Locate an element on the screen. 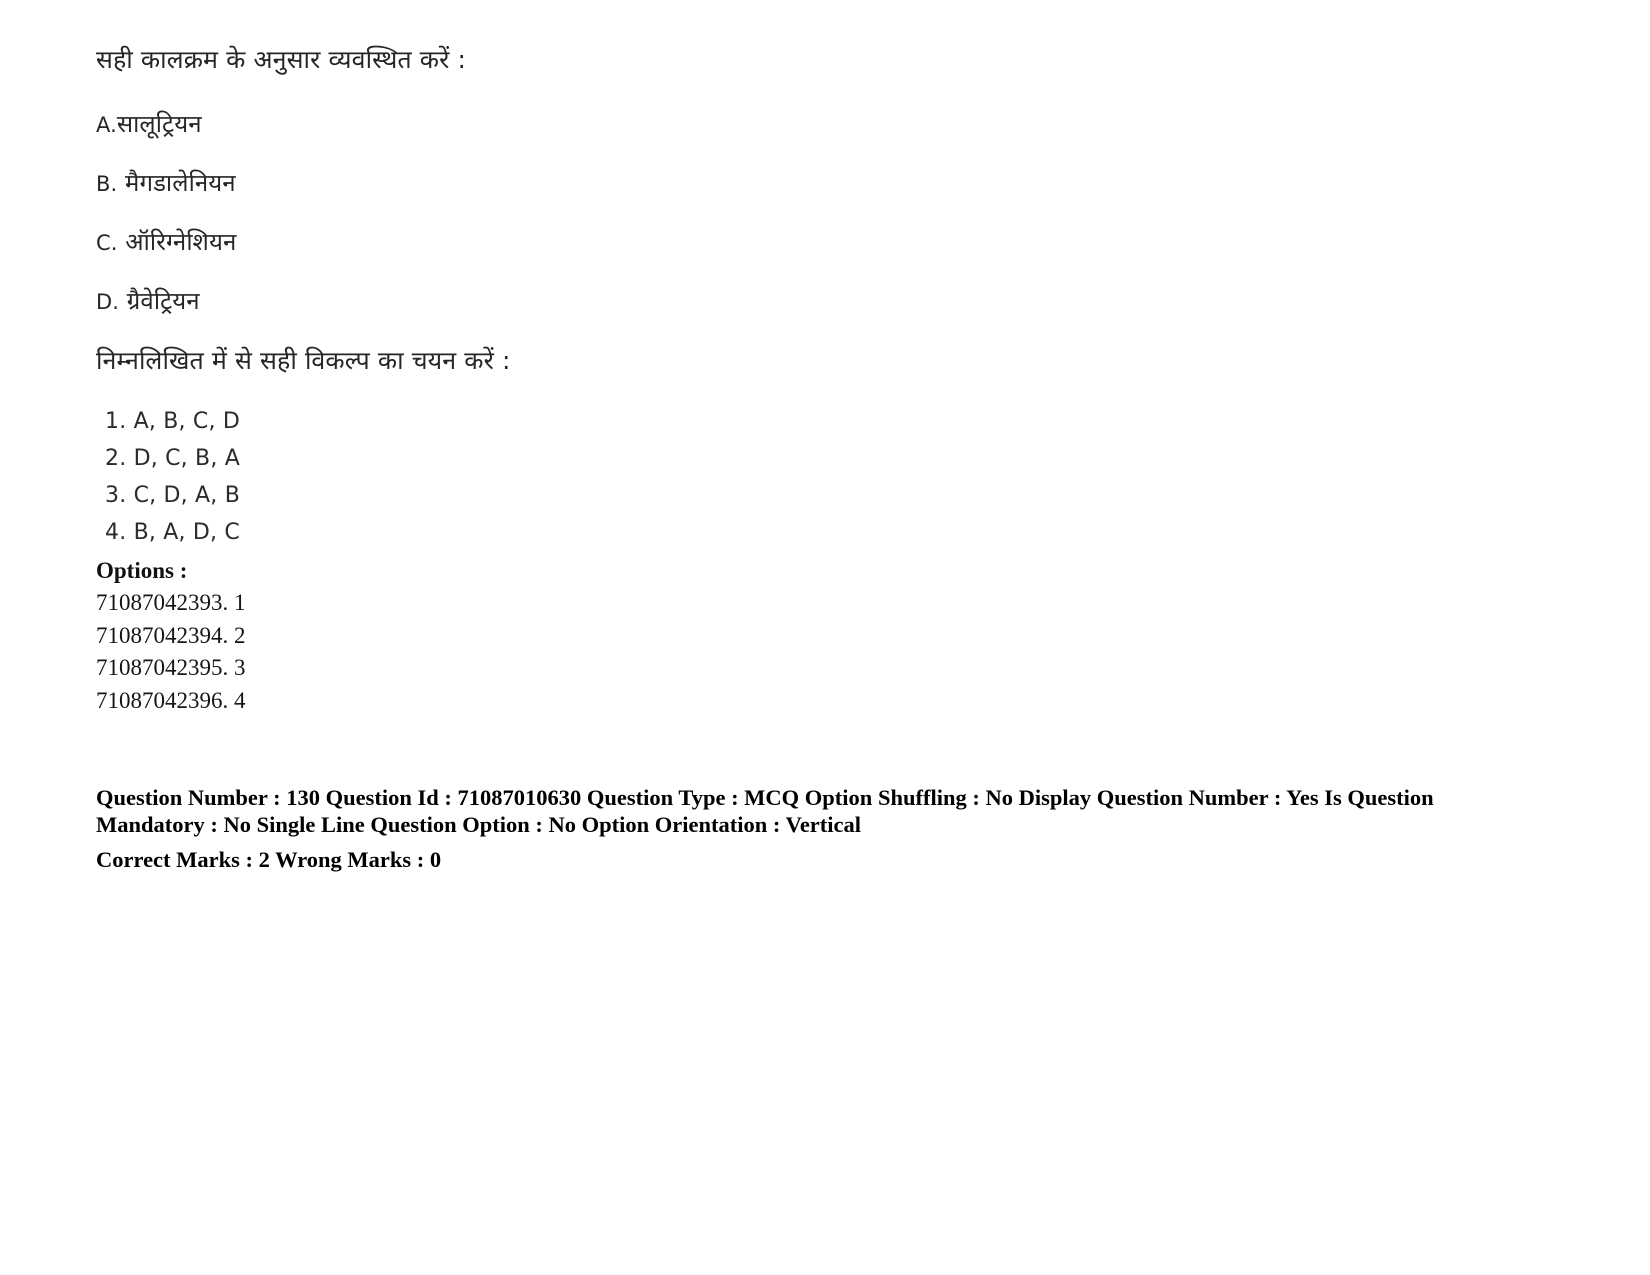  stem-item-d: D. ग्रैवेट्रियन is located at coordinates (806, 301).